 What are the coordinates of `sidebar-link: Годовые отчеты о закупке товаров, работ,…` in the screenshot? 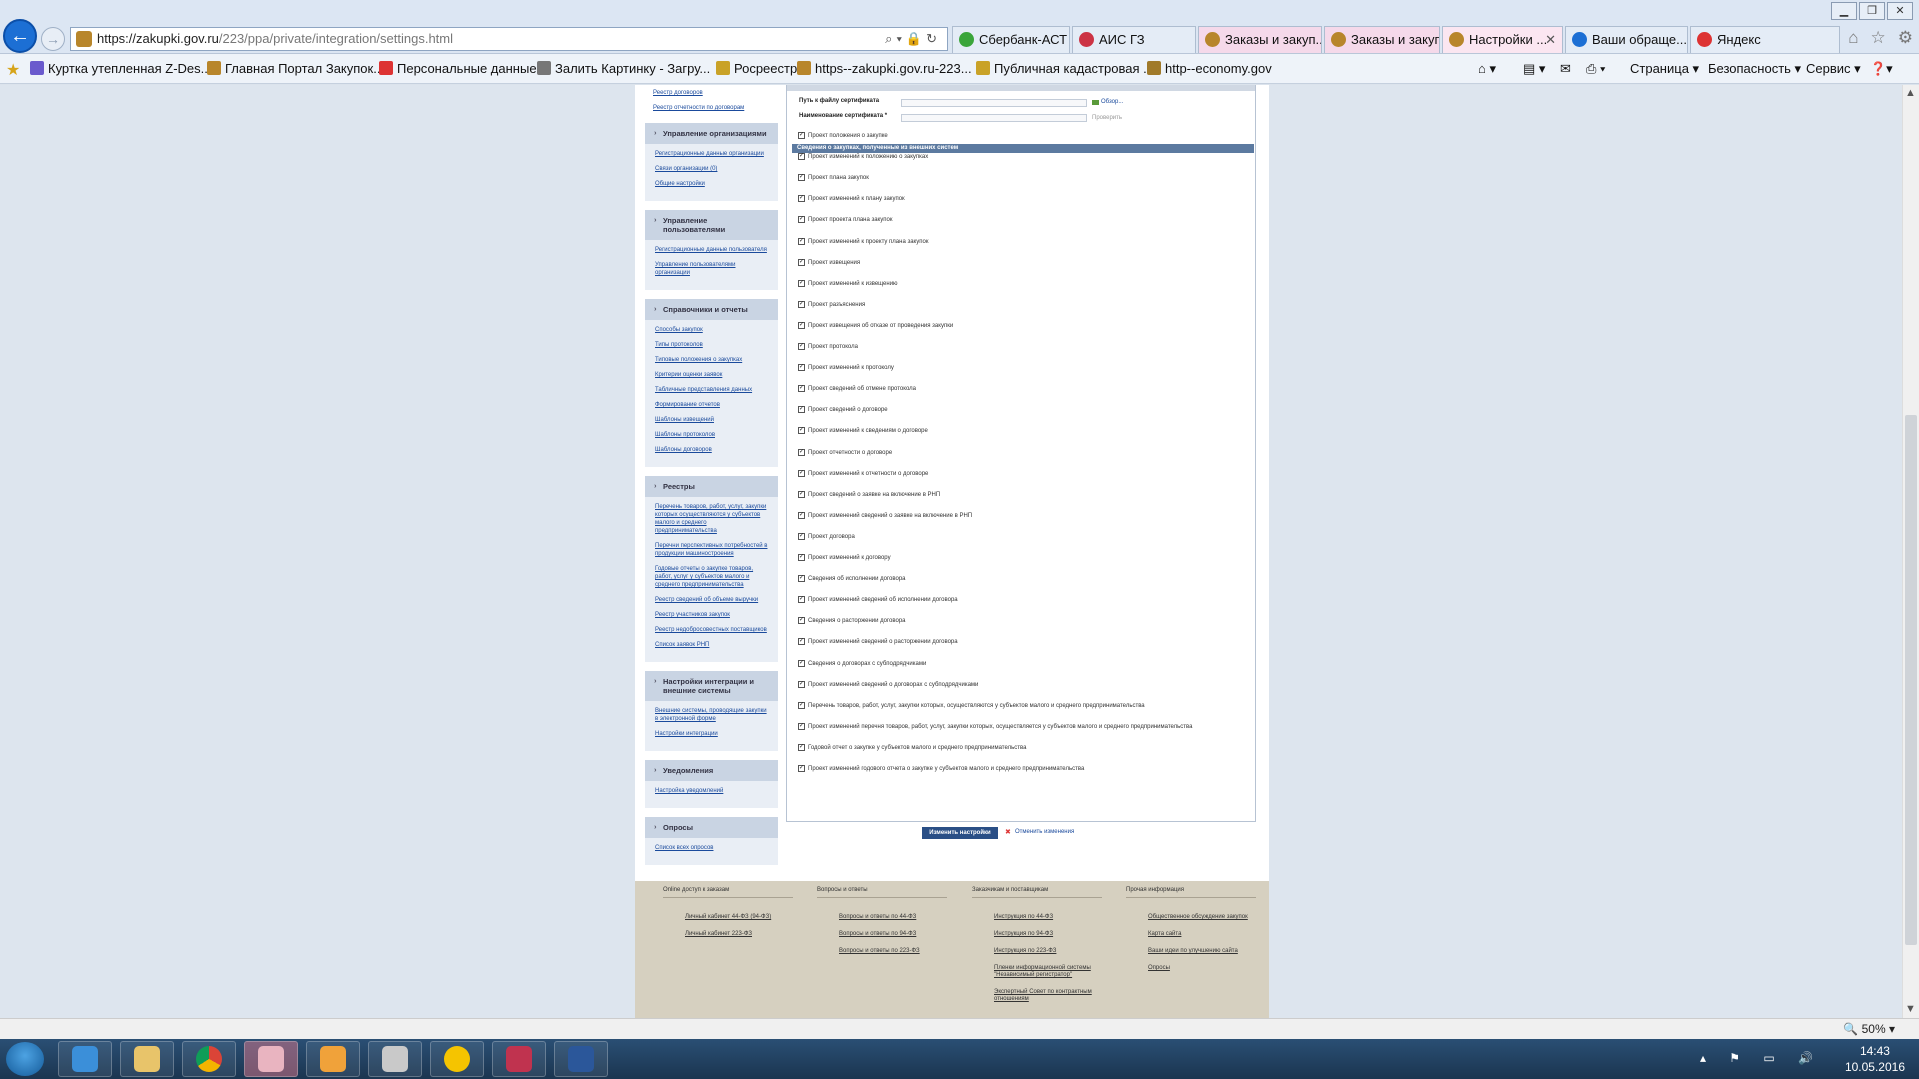 It's located at (711, 577).